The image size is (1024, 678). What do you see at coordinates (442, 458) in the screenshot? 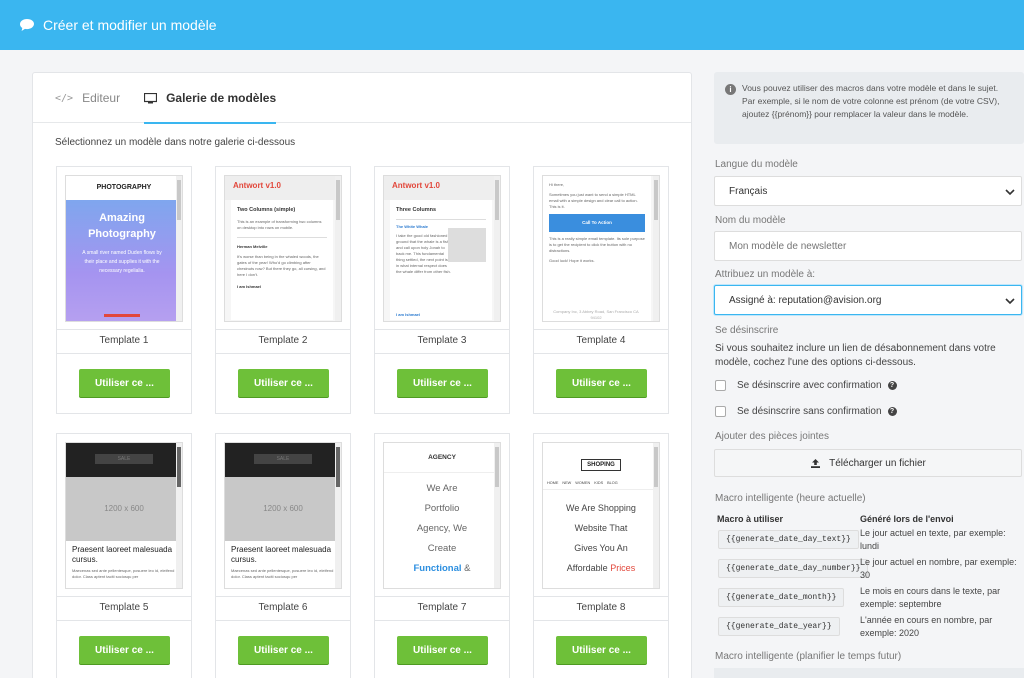
I see `thumb-header: AGENCY` at bounding box center [442, 458].